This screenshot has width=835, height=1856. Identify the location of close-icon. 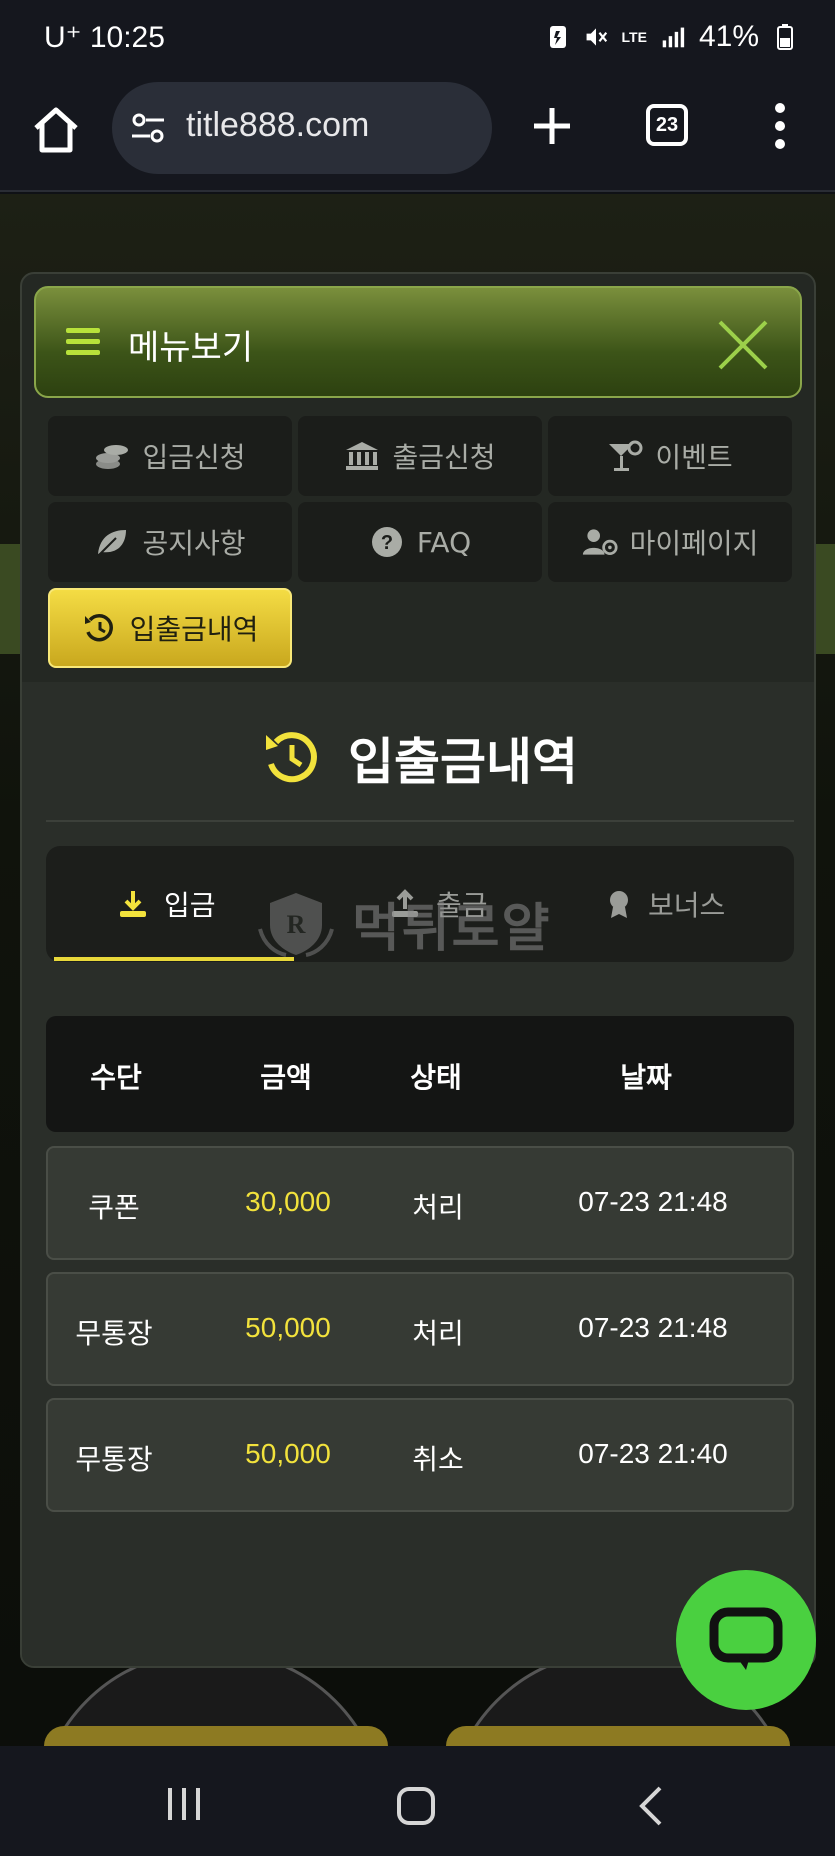
(743, 345).